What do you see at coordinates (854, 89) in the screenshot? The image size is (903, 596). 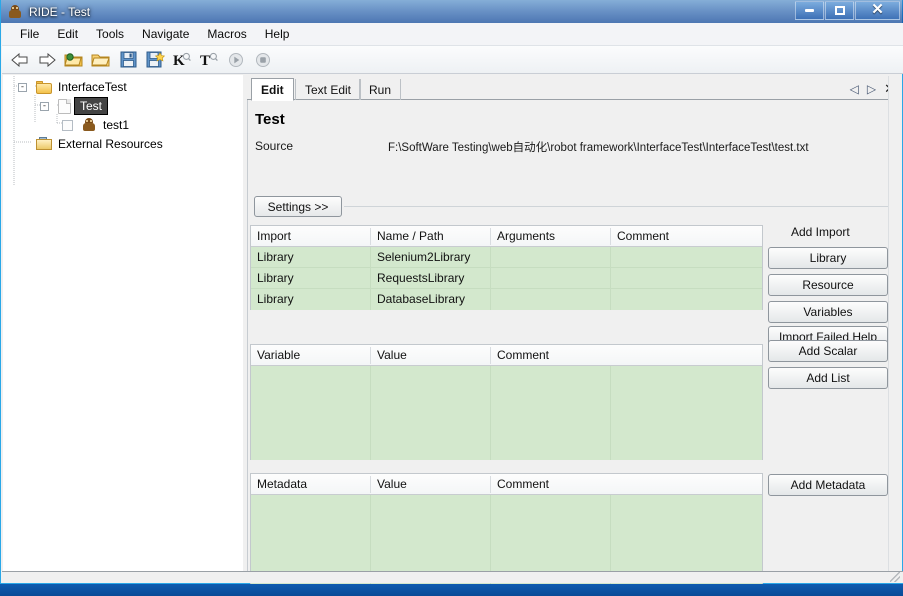 I see `tab-prev-icon: ◁` at bounding box center [854, 89].